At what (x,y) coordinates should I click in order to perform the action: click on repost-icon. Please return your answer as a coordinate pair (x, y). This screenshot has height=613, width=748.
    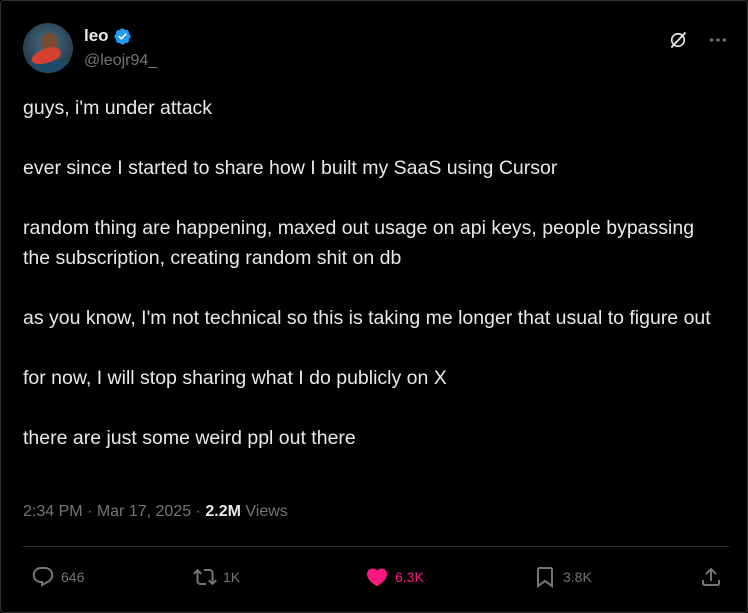
    Looking at the image, I should click on (205, 577).